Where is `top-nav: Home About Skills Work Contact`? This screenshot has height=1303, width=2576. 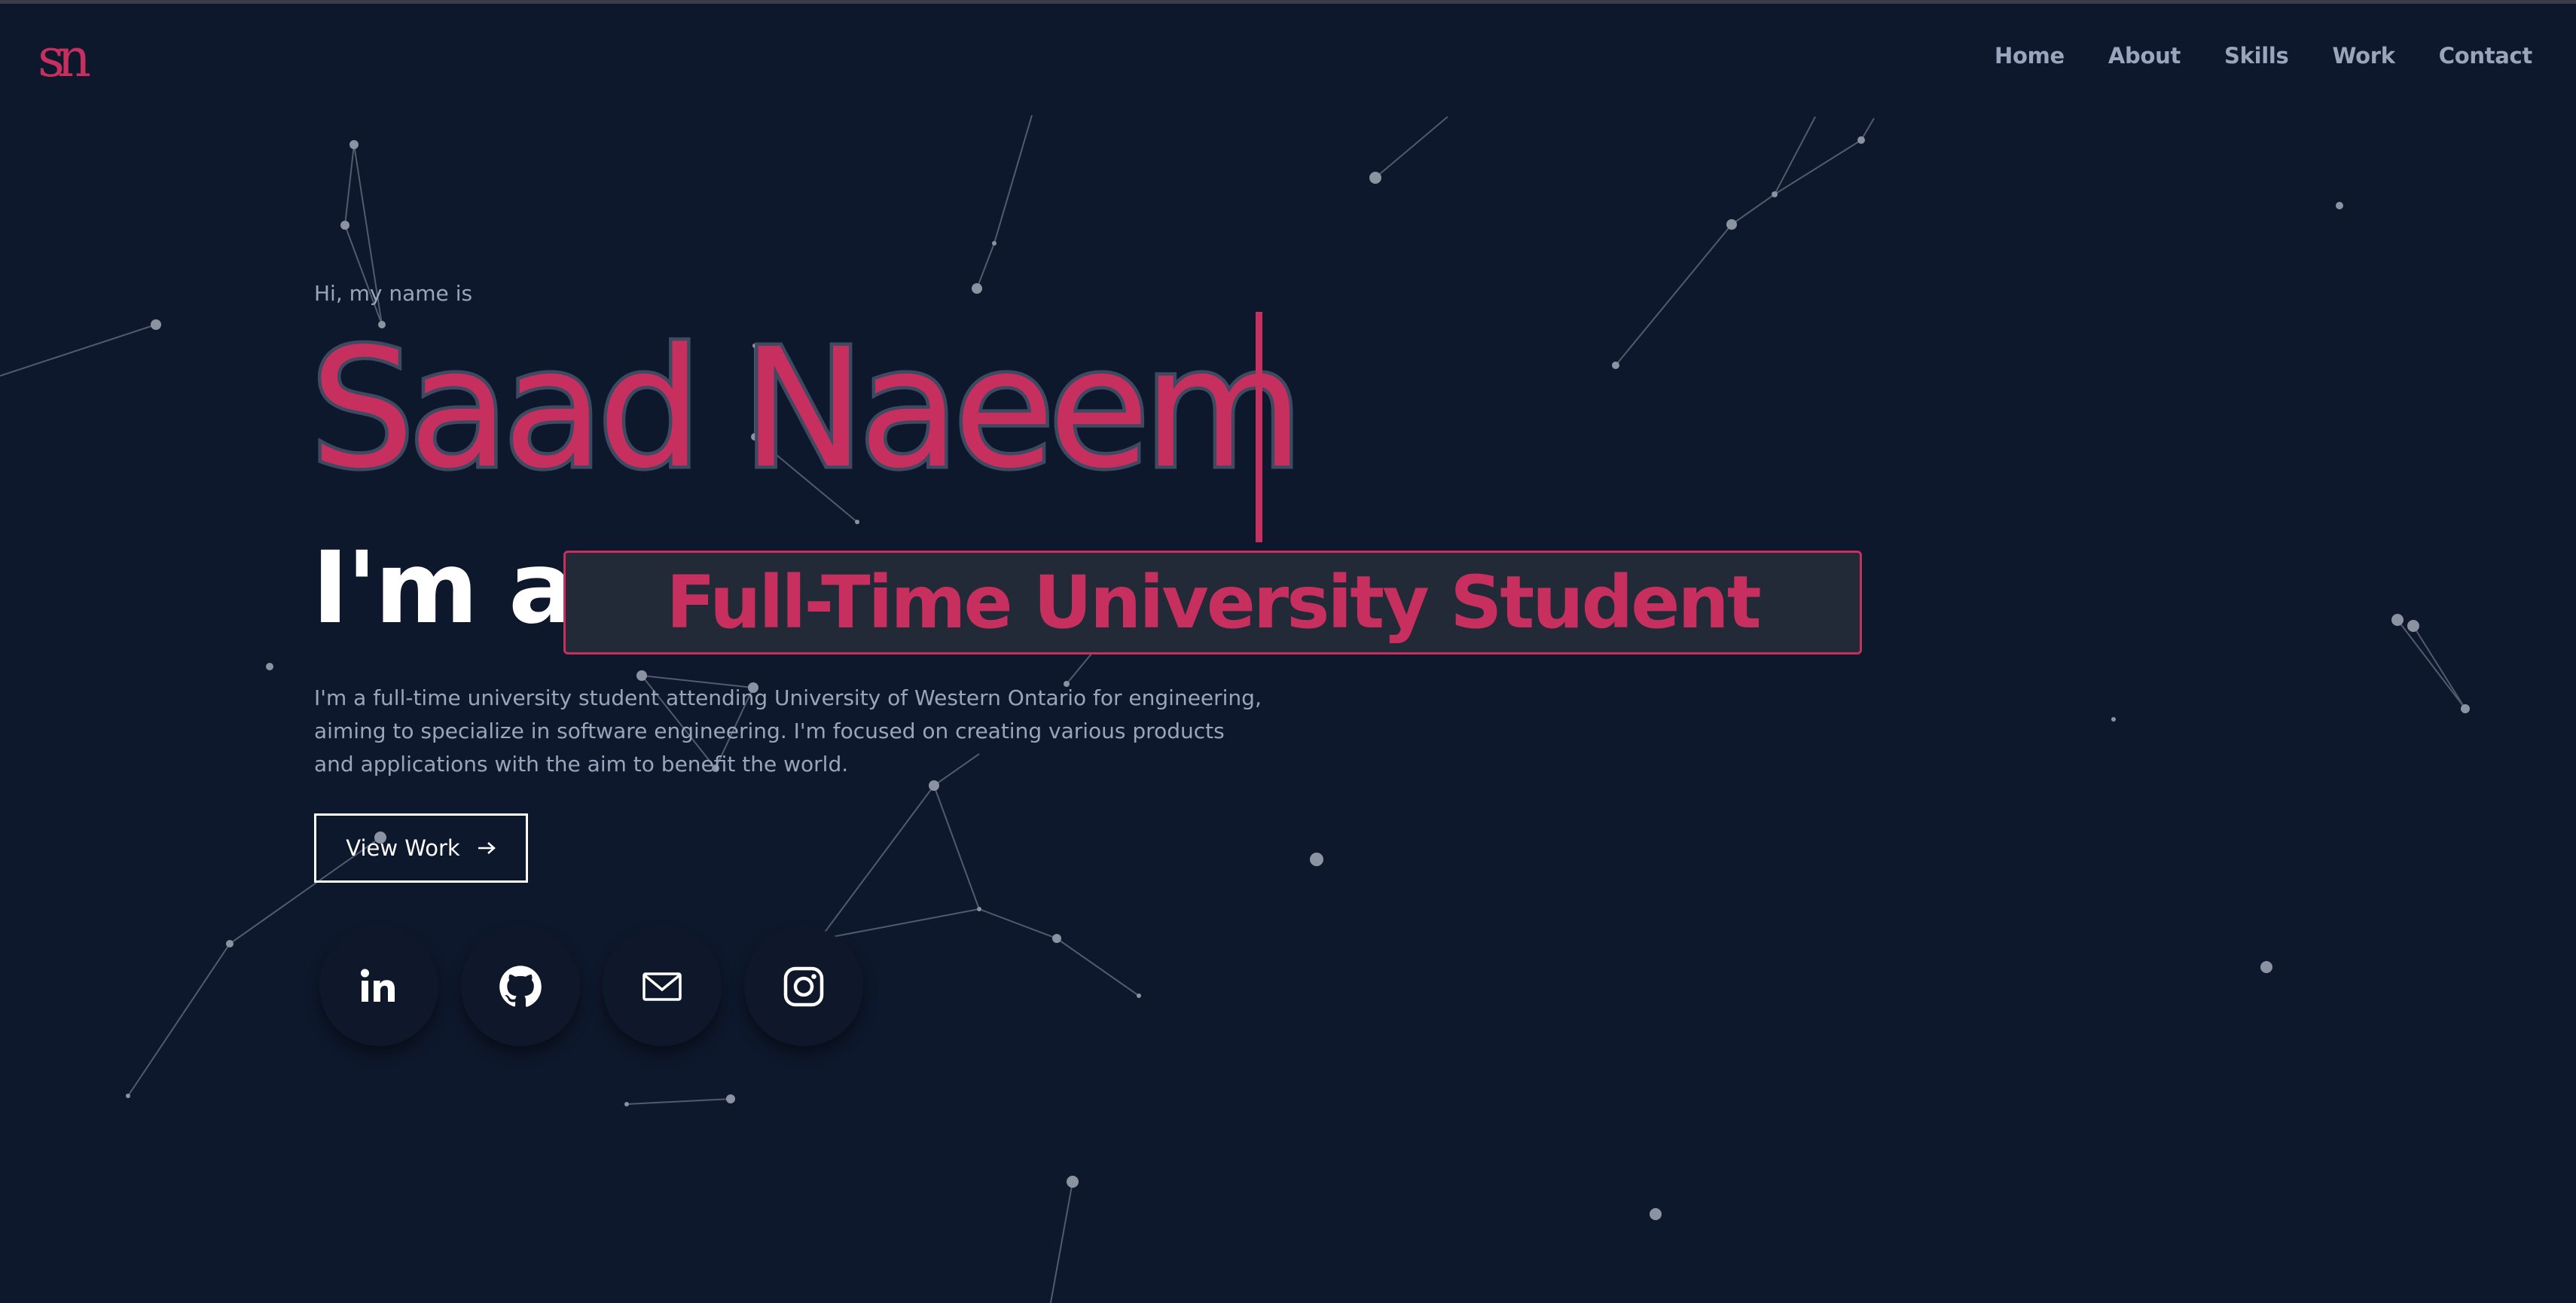
top-nav: Home About Skills Work Contact is located at coordinates (2263, 56).